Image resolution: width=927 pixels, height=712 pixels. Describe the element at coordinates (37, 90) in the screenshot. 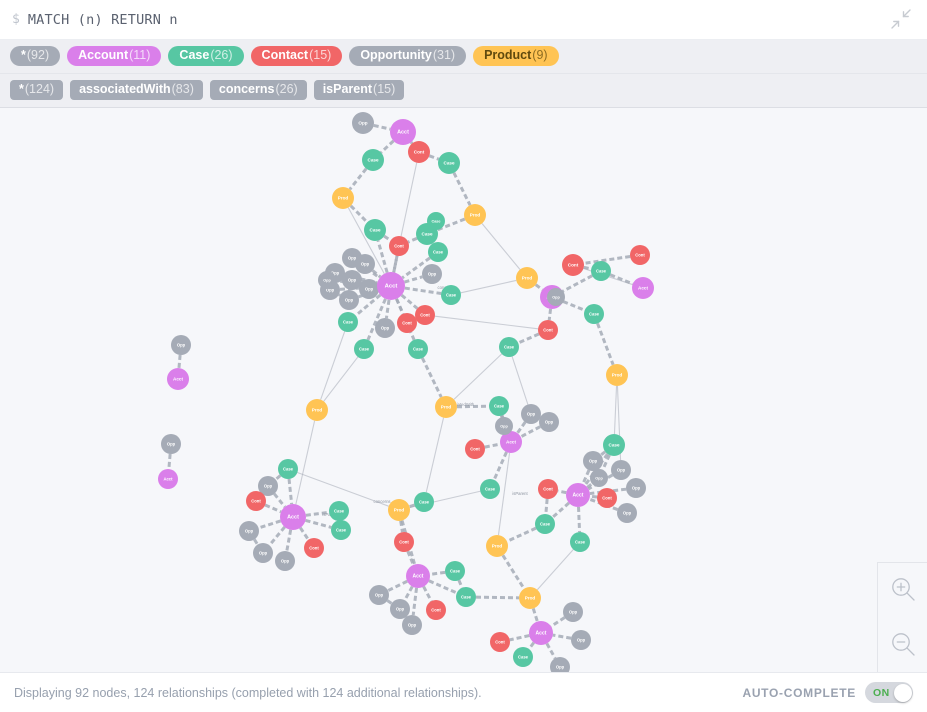

I see `rel-legend-pill-all: * (124)` at that location.